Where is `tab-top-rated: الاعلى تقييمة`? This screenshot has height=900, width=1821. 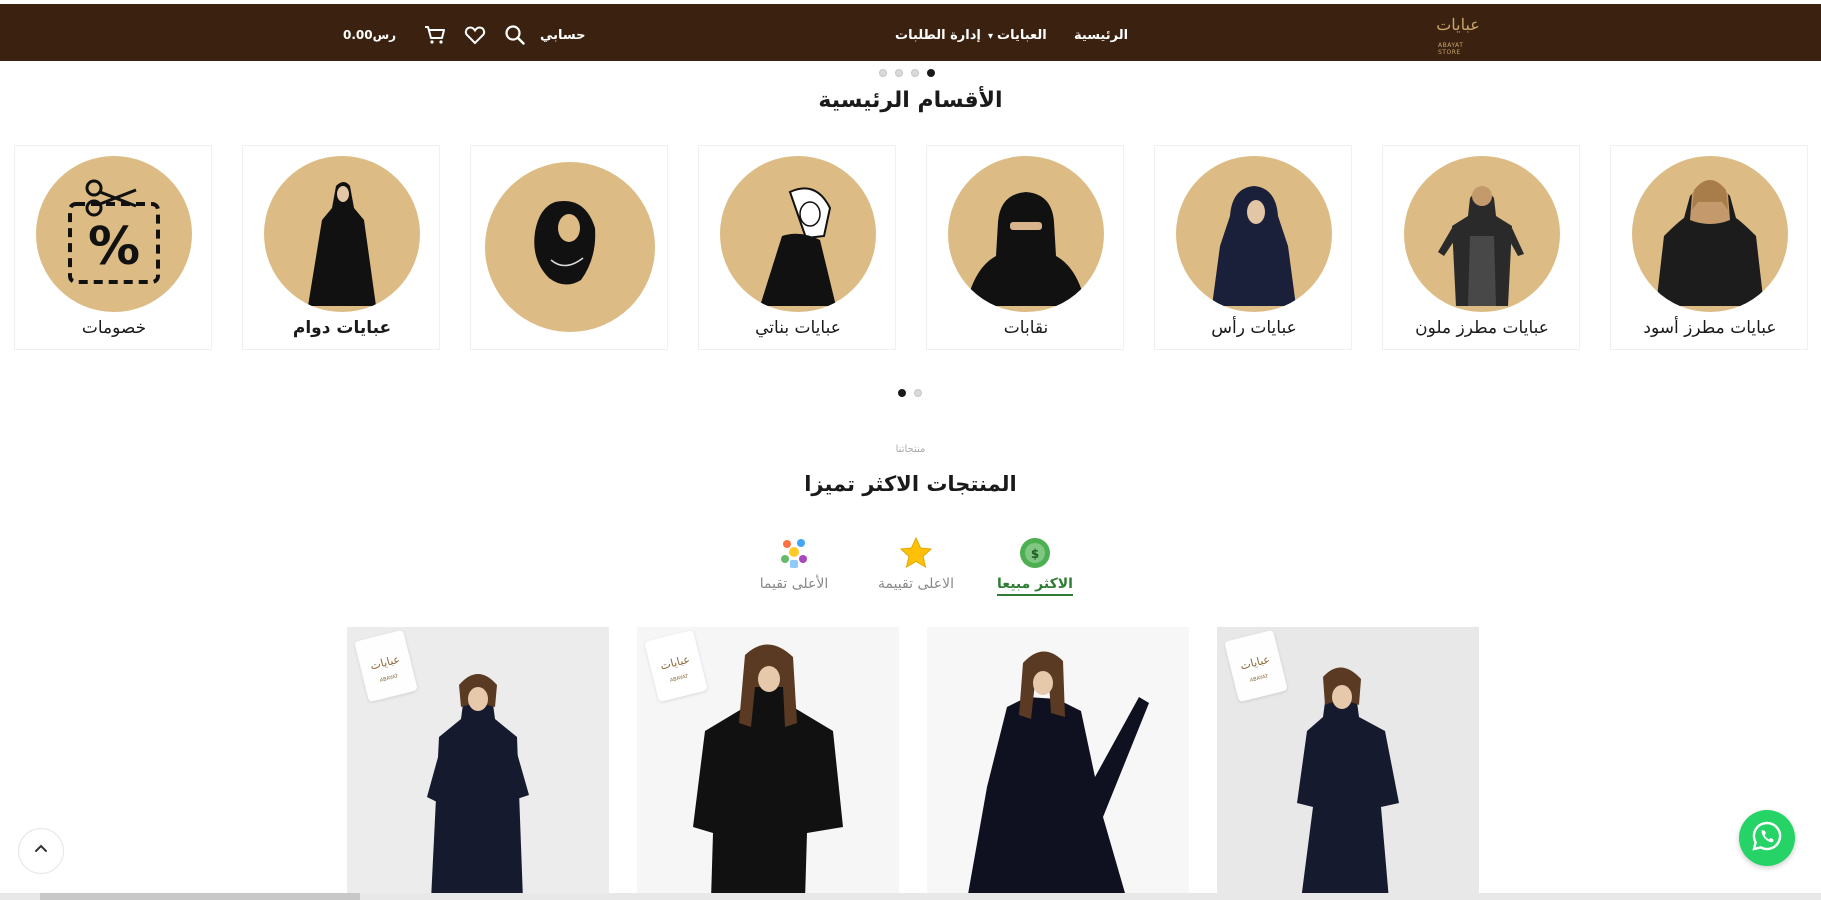
tab-top-rated: الاعلى تقييمة is located at coordinates (916, 565).